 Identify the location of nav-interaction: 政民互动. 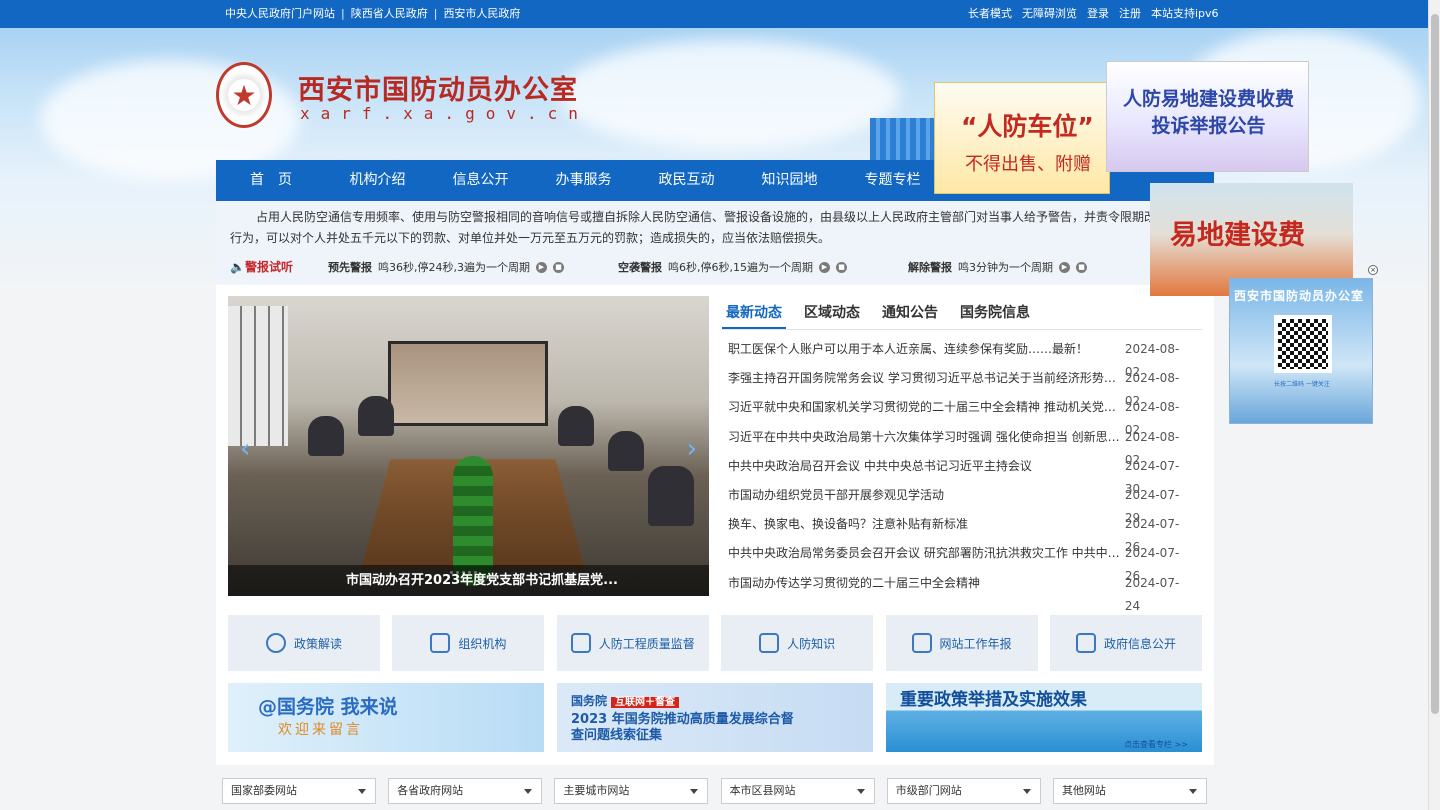
(686, 180).